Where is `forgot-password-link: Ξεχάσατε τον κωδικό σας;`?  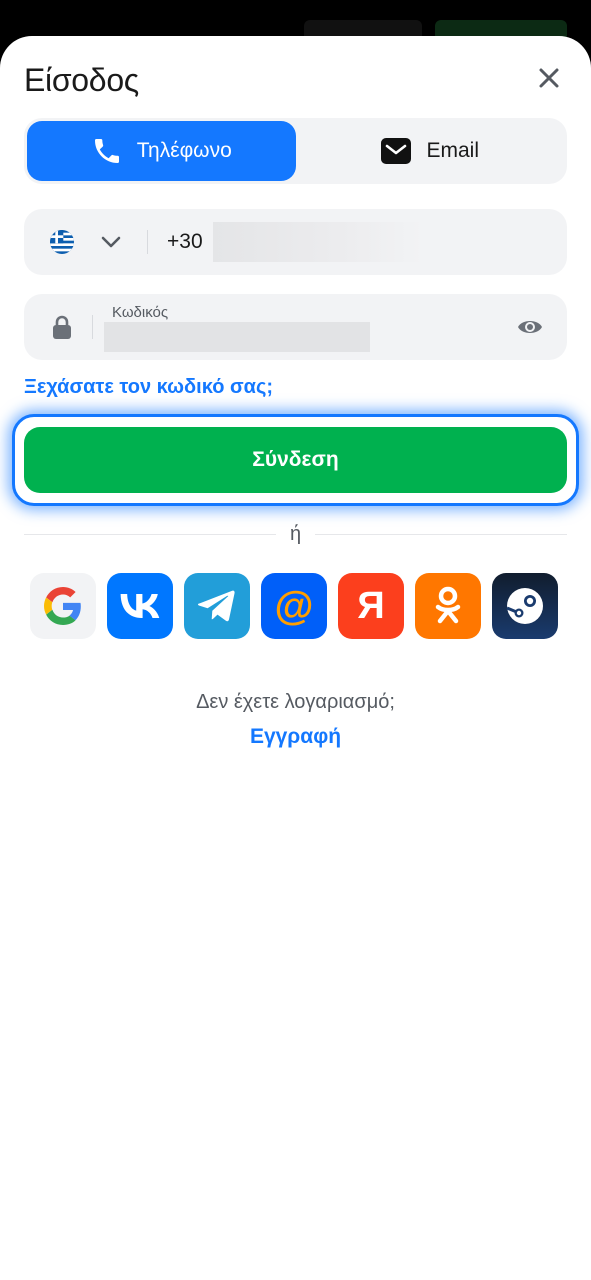 forgot-password-link: Ξεχάσατε τον κωδικό σας; is located at coordinates (148, 387).